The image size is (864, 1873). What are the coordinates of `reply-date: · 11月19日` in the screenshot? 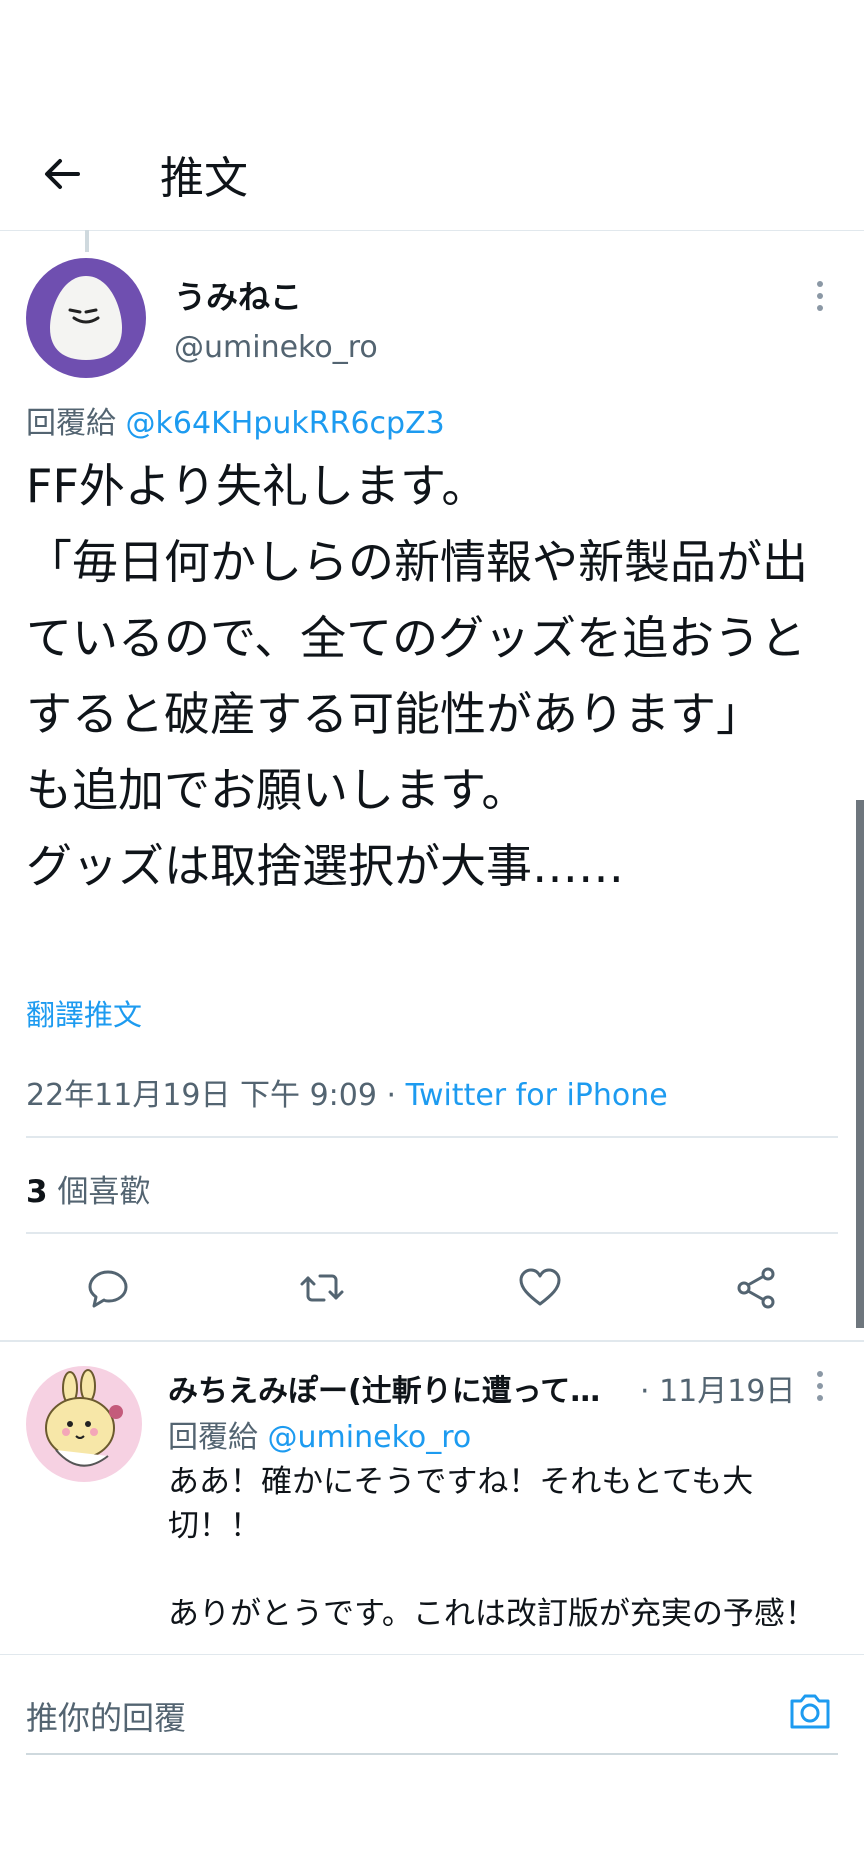 It's located at (717, 1388).